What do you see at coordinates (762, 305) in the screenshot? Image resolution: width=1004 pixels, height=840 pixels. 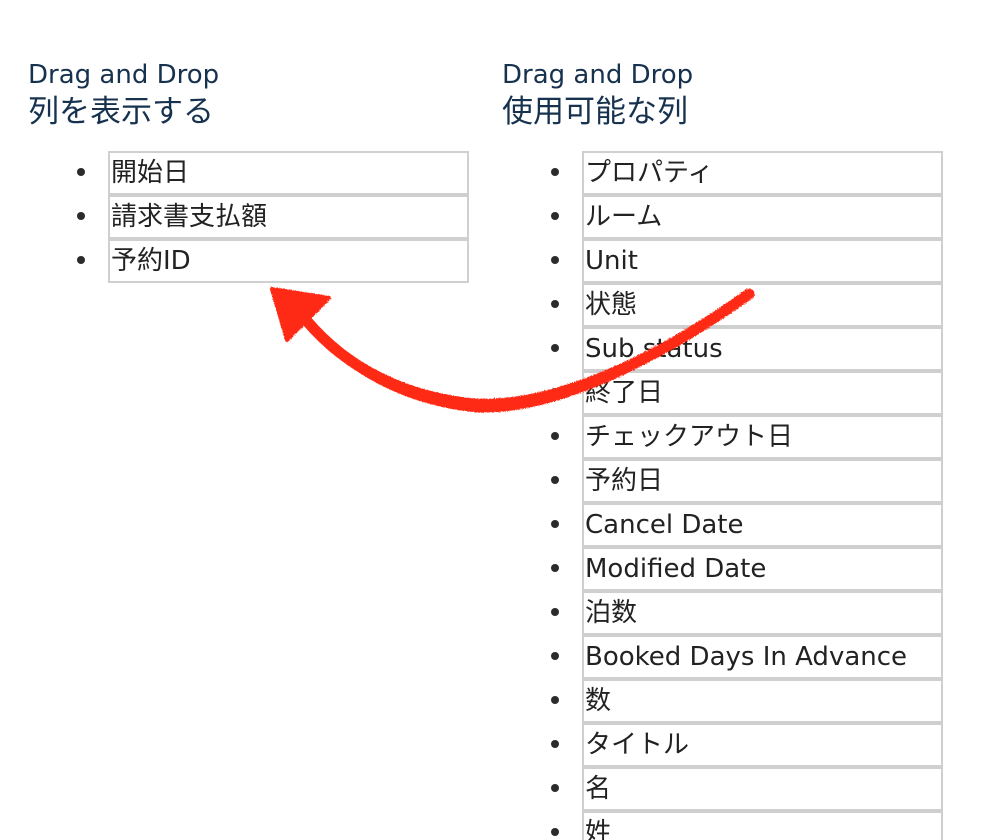 I see `draggable-column-item: 状態` at bounding box center [762, 305].